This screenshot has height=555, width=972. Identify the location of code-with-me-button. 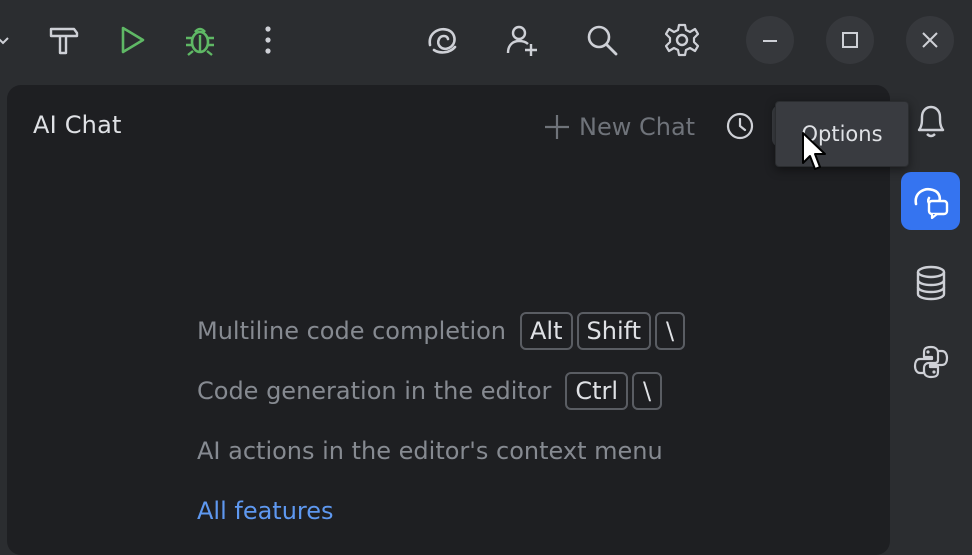
(522, 40).